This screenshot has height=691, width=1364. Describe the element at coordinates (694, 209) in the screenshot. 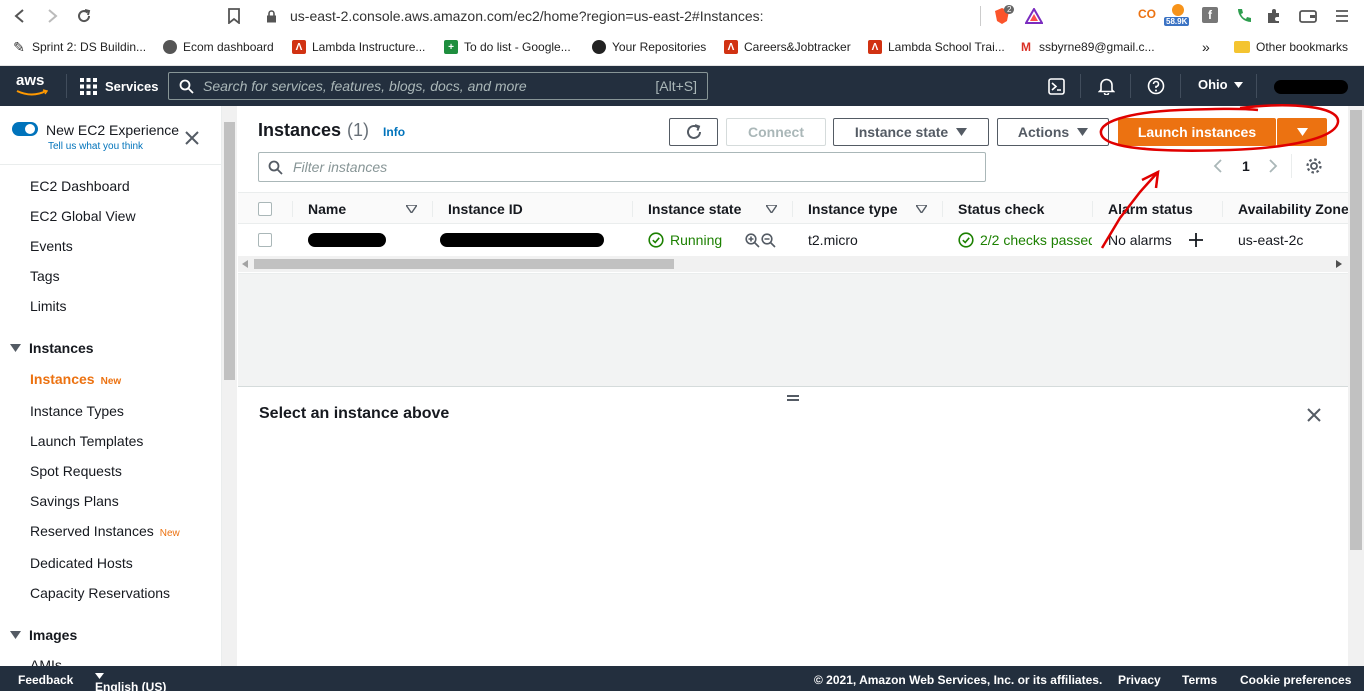

I see `column-header-instance-state: Instance state` at that location.